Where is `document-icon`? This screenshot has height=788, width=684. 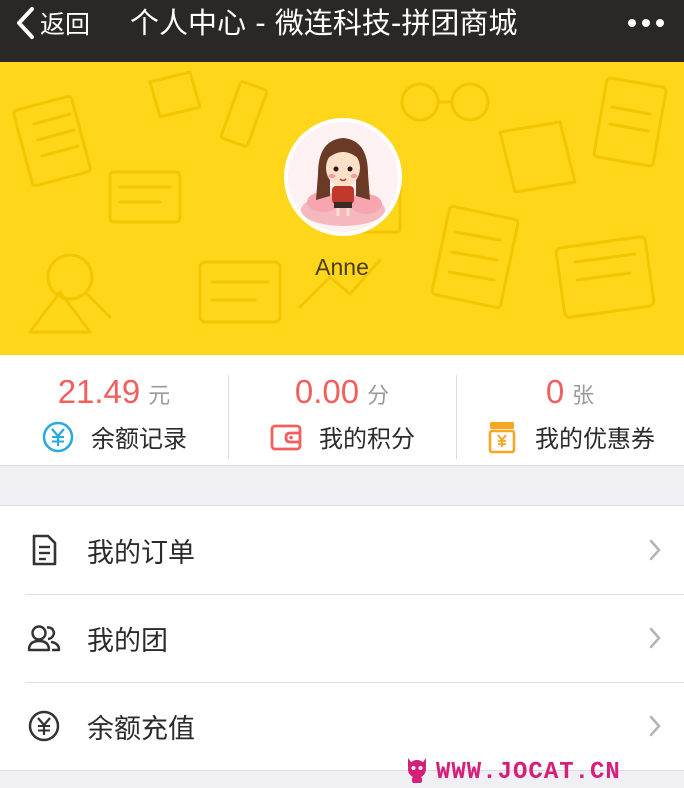
document-icon is located at coordinates (44, 550).